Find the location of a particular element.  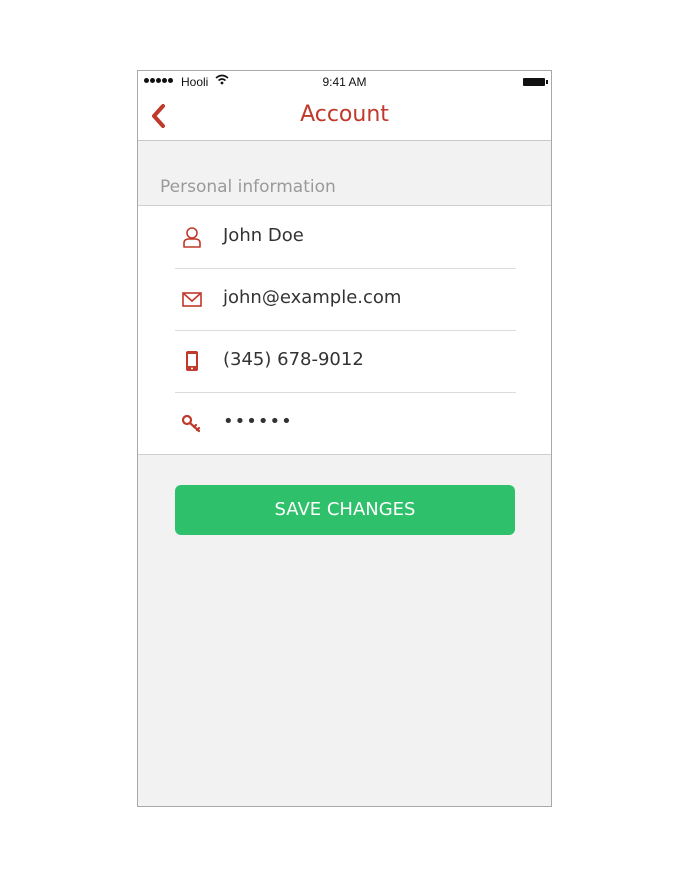

envelope-icon is located at coordinates (192, 299).